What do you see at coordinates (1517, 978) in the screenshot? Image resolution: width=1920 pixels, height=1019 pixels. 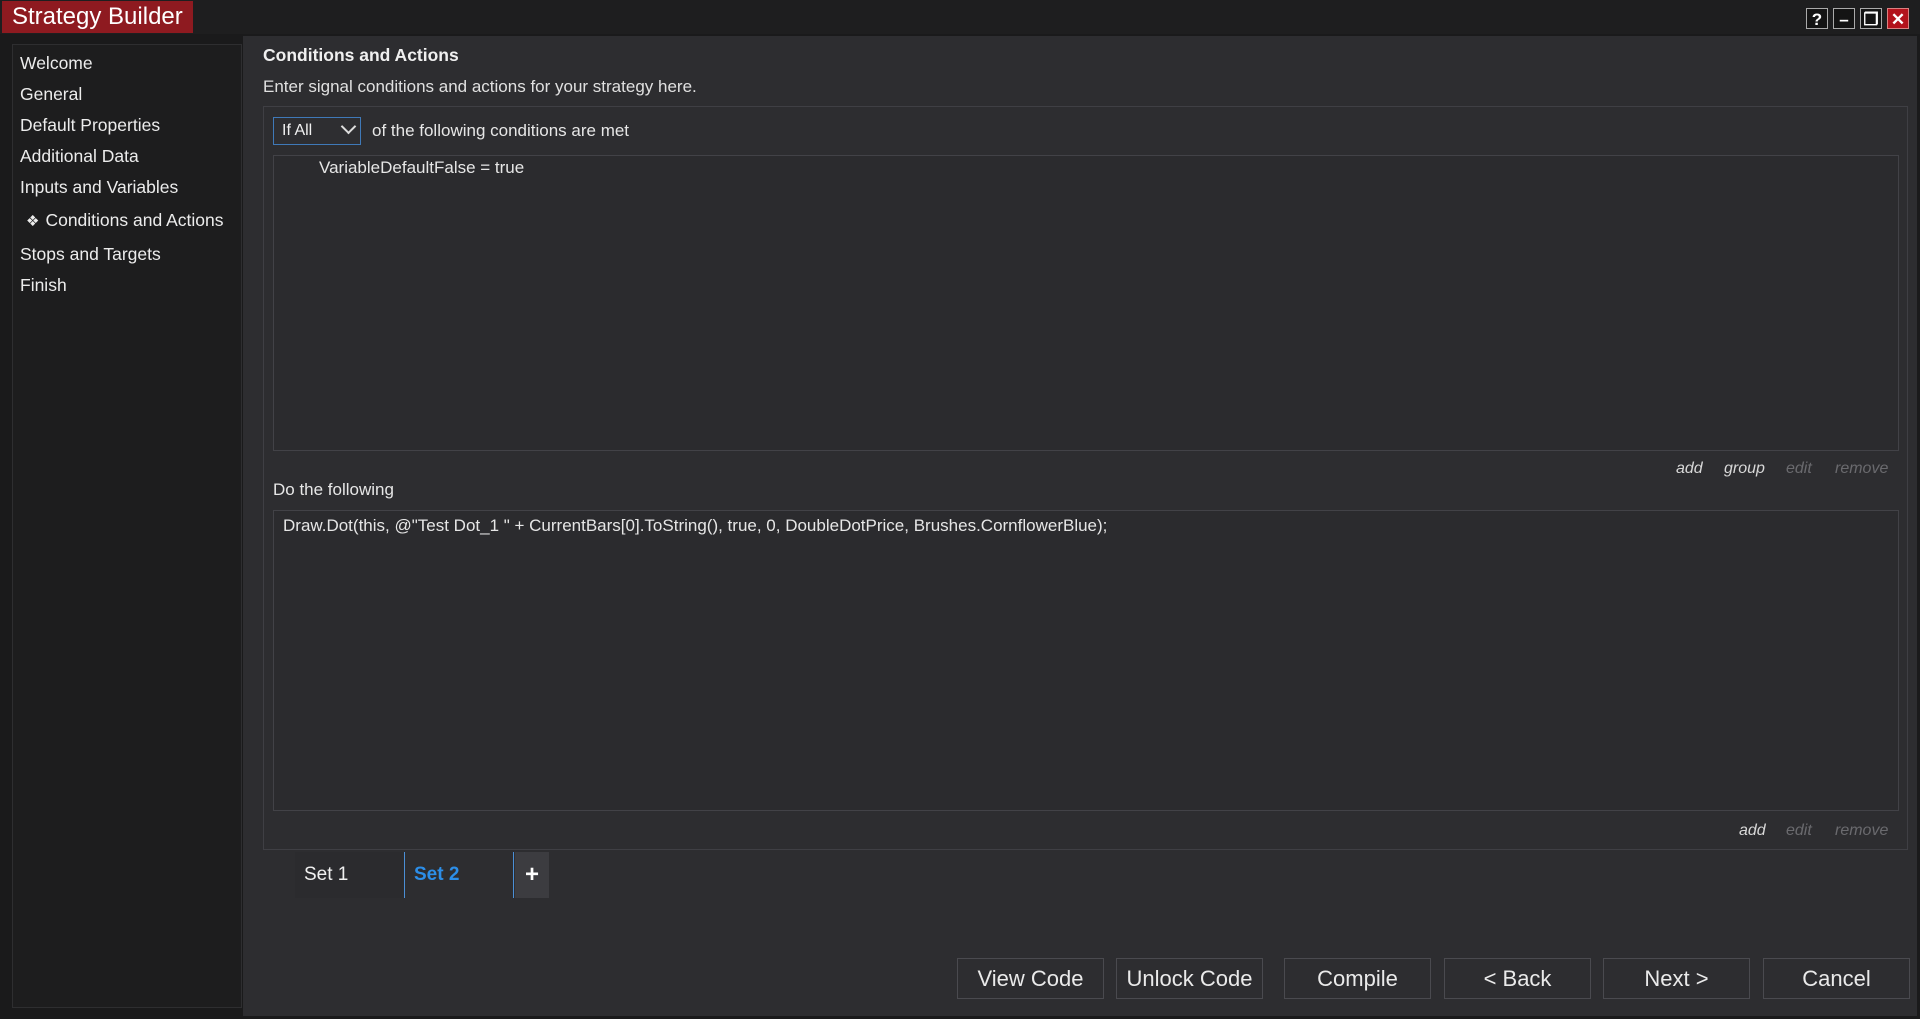 I see `back-button: < Back` at bounding box center [1517, 978].